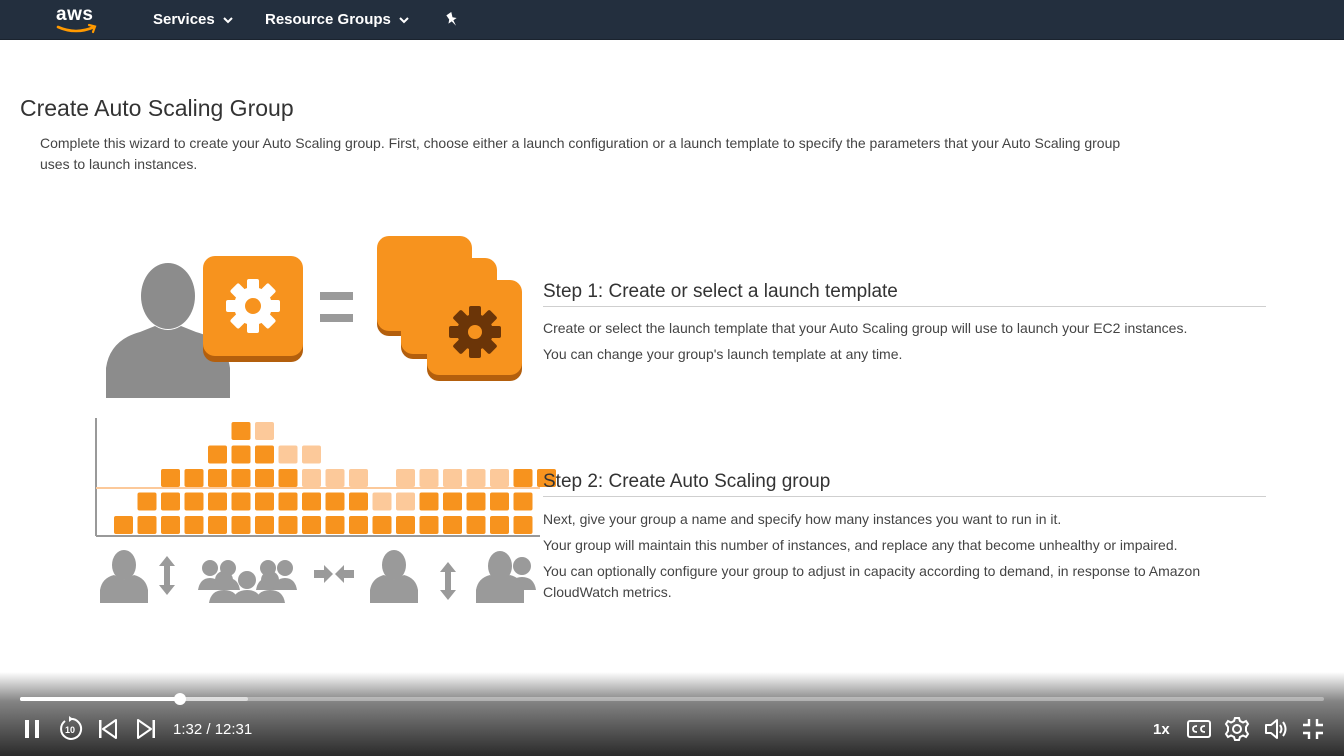  I want to click on step2-title: Step 2: Create Auto Scaling group, so click(687, 481).